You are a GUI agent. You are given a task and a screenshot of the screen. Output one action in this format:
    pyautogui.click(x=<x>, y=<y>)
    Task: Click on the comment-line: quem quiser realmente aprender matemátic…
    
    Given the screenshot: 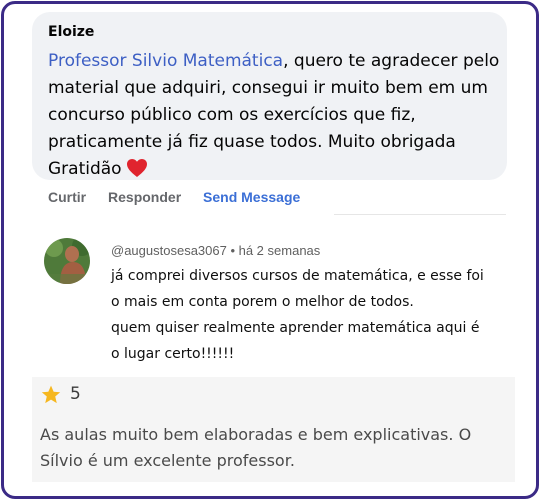 What is the action you would take?
    pyautogui.click(x=295, y=328)
    